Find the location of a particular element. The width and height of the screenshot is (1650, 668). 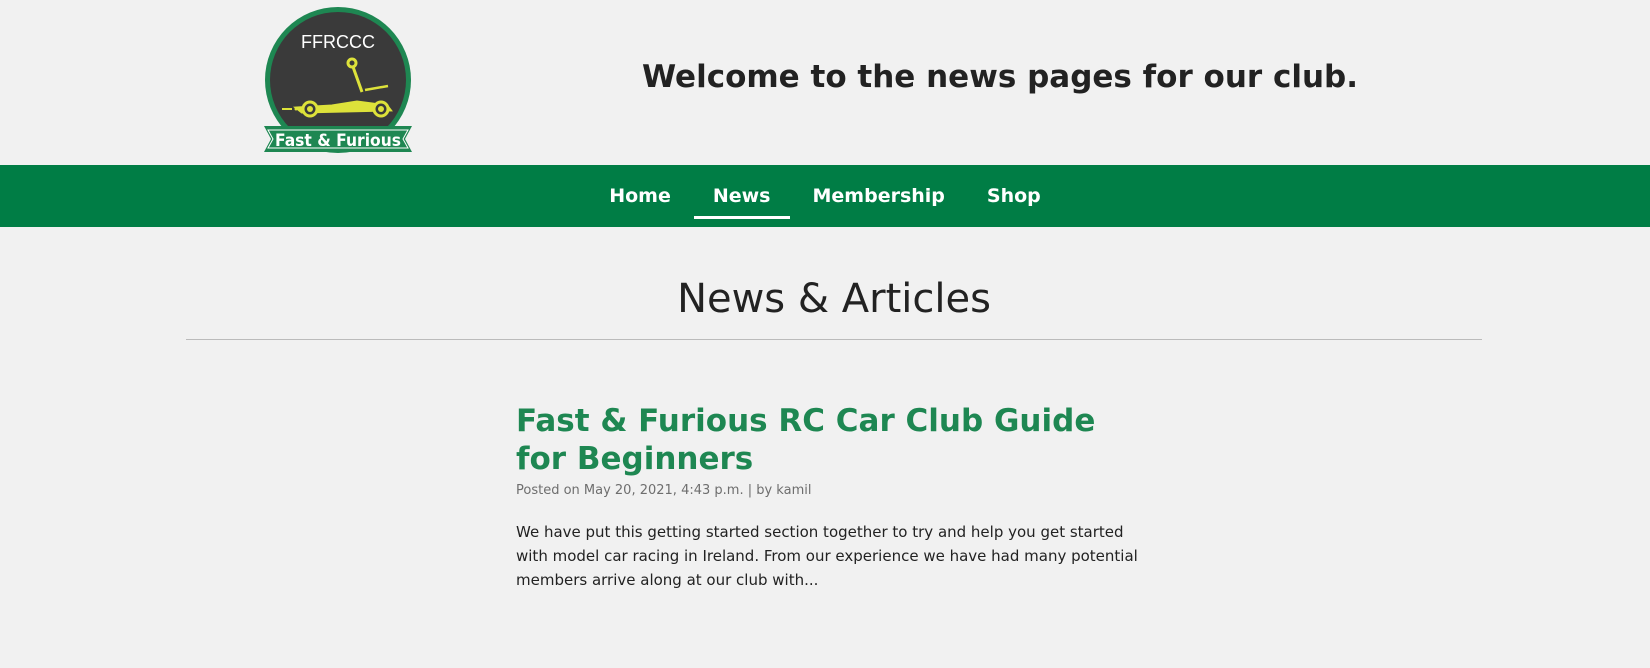

nav-home-link: Home is located at coordinates (640, 196).